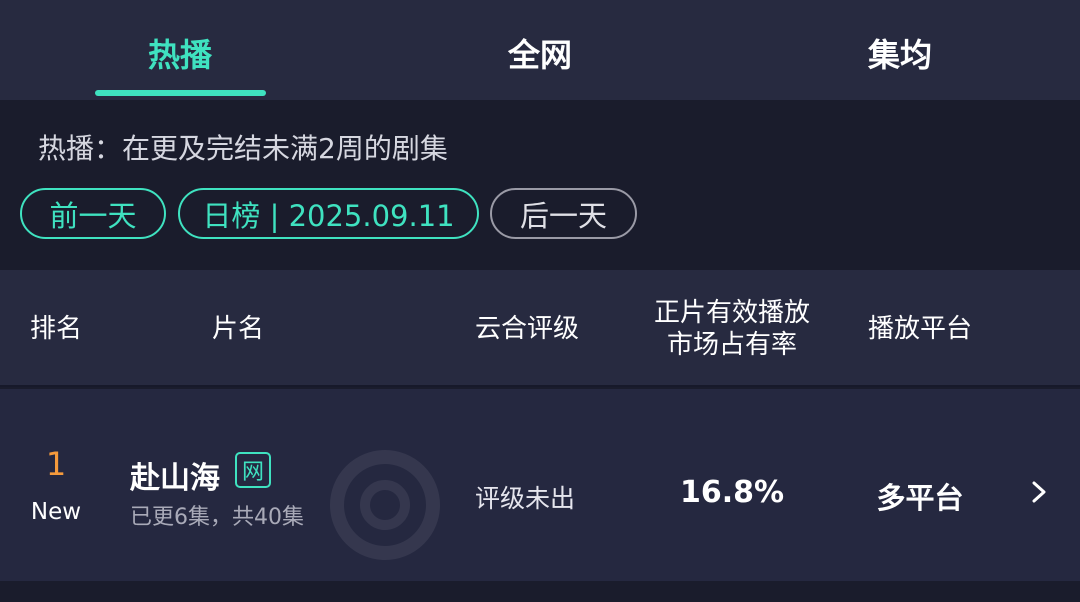 The image size is (1080, 602). I want to click on tab-all-network: 全网, so click(540, 50).